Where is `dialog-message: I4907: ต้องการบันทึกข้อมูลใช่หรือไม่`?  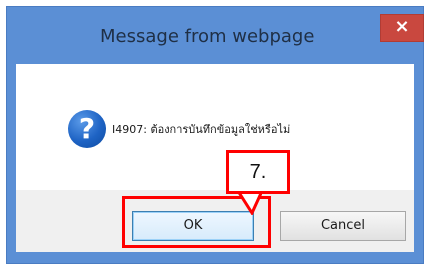
dialog-message: I4907: ต้องการบันทึกข้อมูลใช่หรือไม่ is located at coordinates (201, 129).